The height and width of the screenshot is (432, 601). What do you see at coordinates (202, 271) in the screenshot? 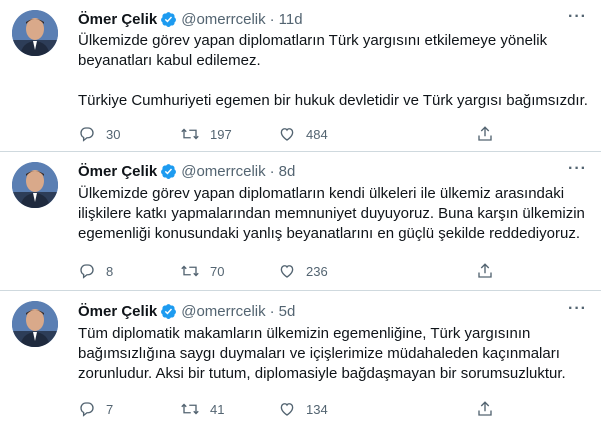
I see `retweet-button: 70` at bounding box center [202, 271].